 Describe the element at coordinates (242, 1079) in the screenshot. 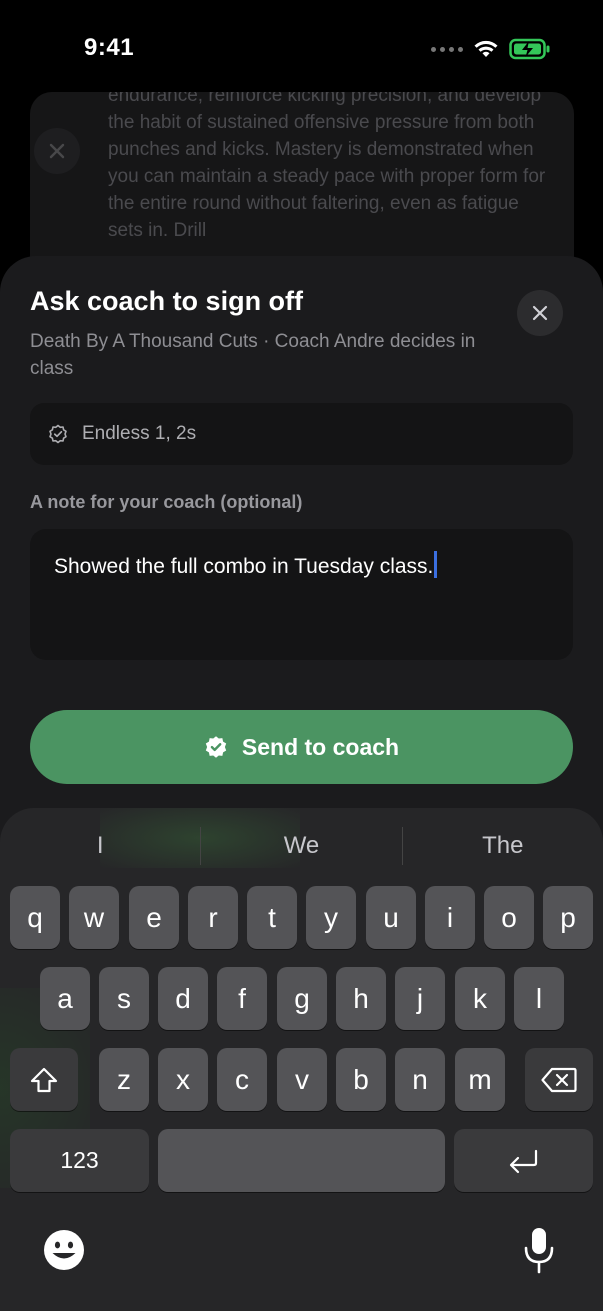

I see `key-c: c` at that location.